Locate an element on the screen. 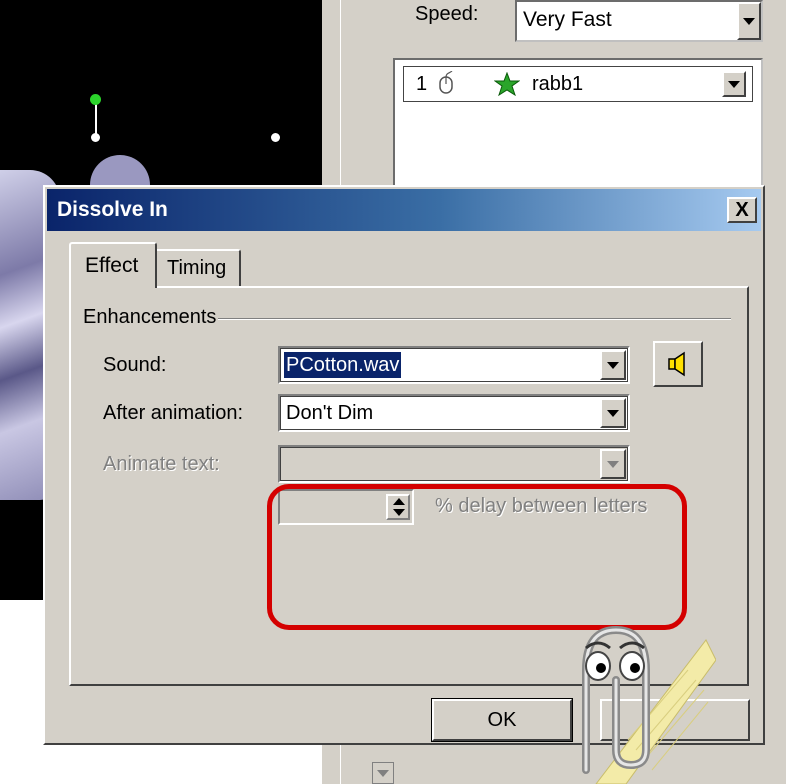  sound-label: Sound: is located at coordinates (135, 365).